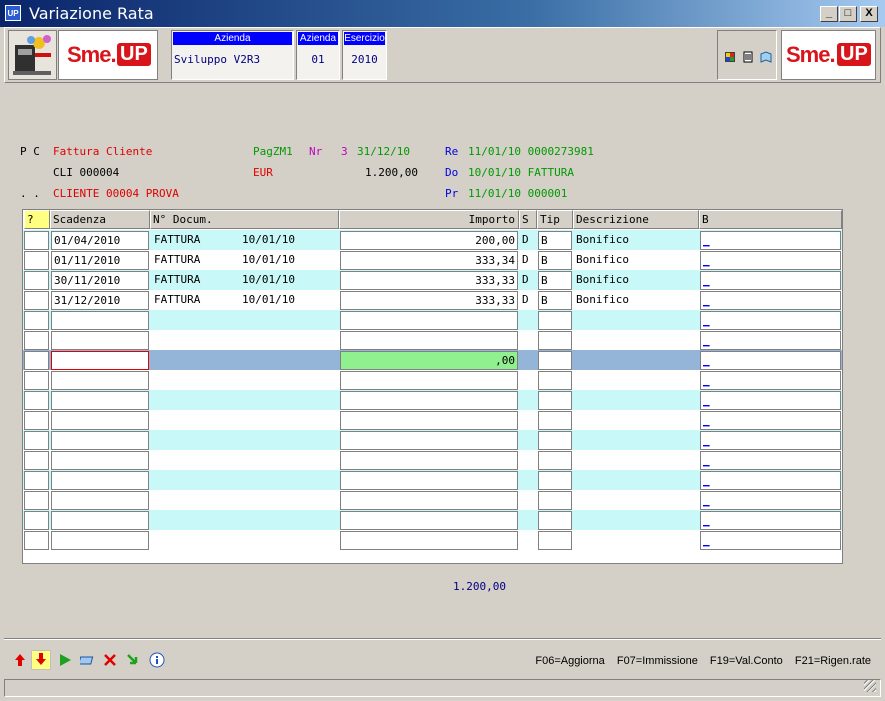  What do you see at coordinates (244, 219) in the screenshot?
I see `header-ndoc: N° Docum.` at bounding box center [244, 219].